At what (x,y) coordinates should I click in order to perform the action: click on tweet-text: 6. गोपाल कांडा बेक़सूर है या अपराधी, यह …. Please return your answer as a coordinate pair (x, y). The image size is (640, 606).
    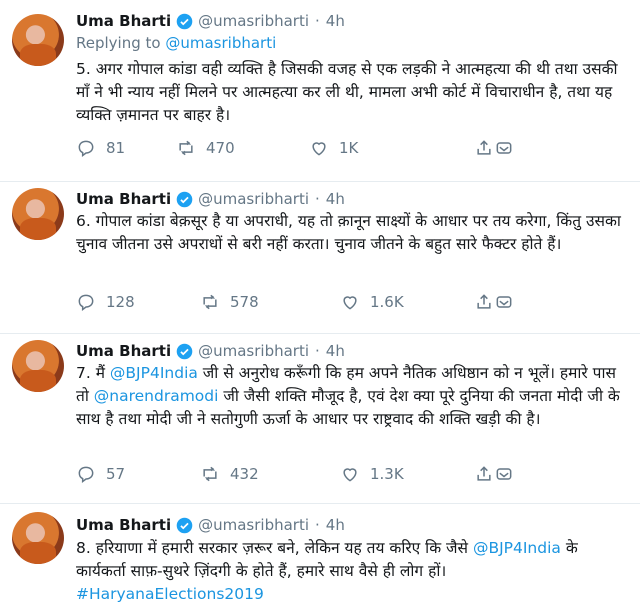
    Looking at the image, I should click on (348, 232).